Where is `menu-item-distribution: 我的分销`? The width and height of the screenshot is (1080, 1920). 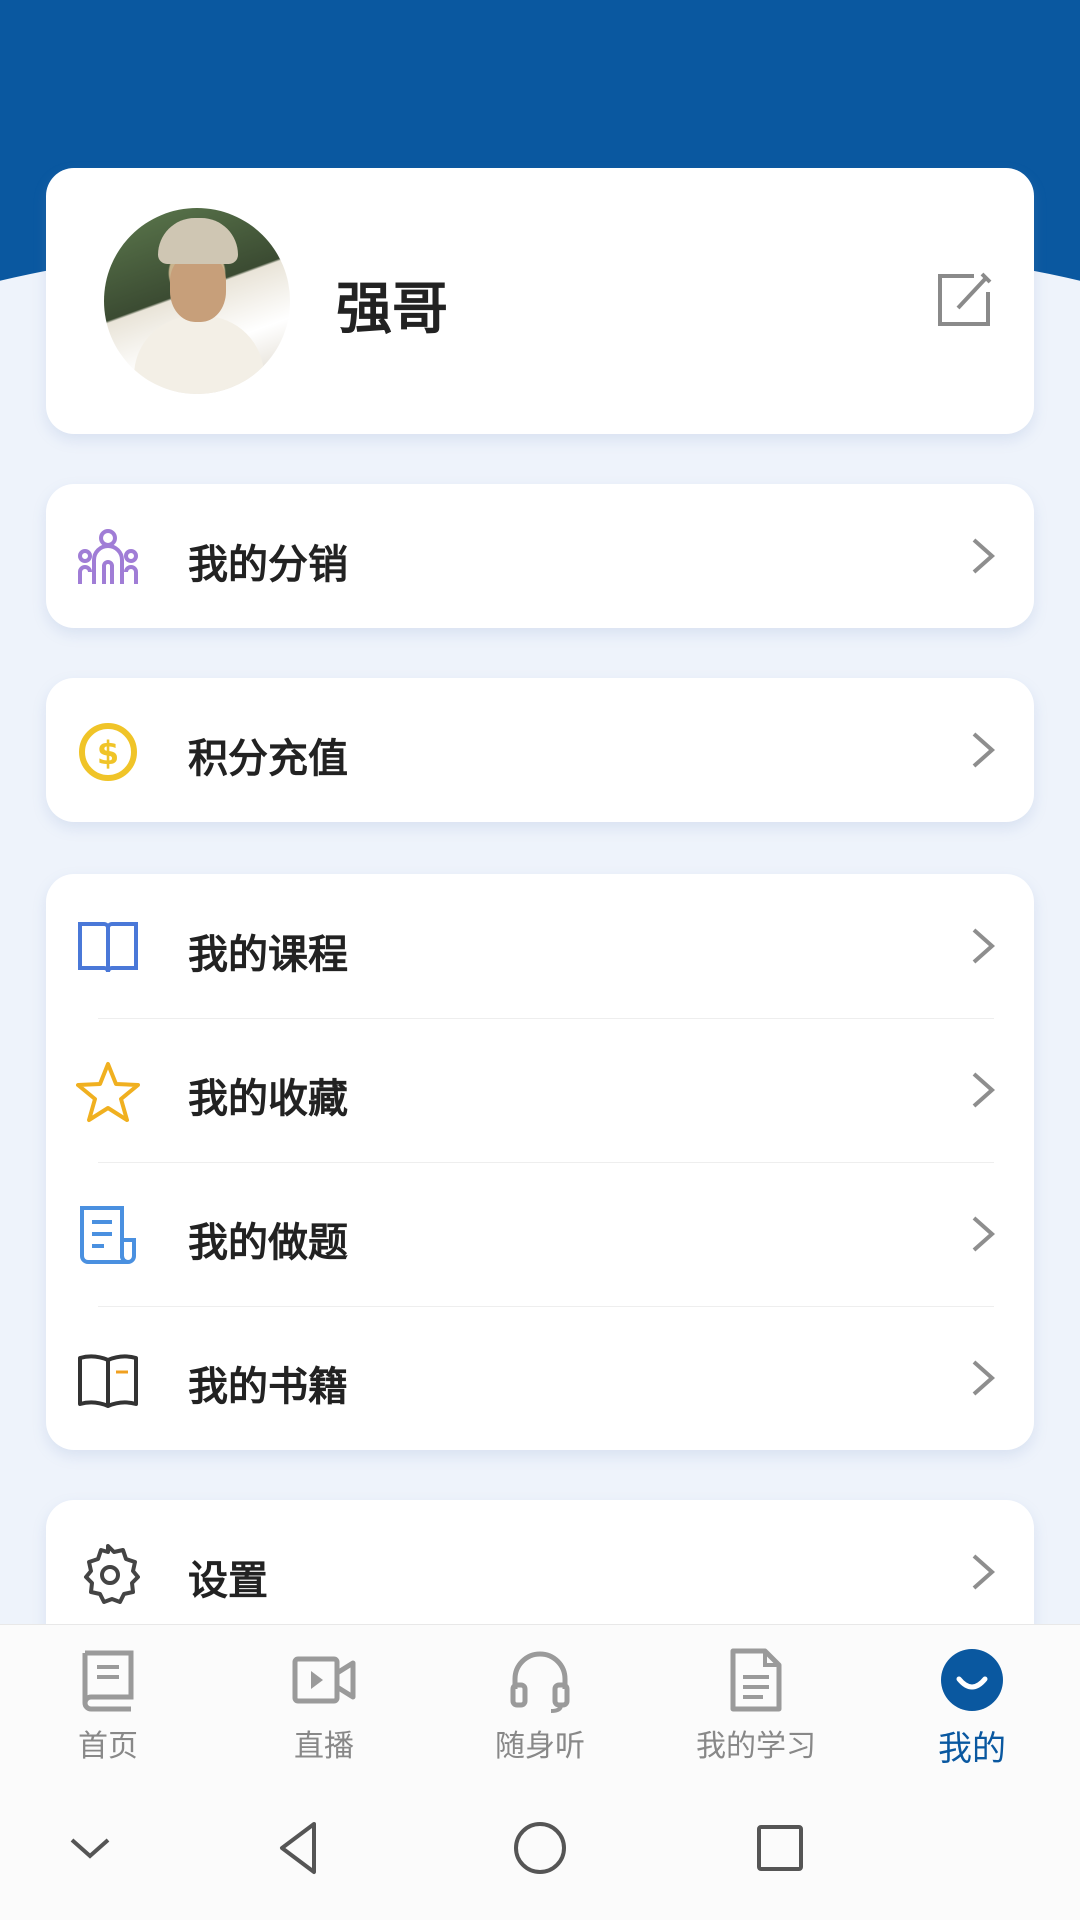
menu-item-distribution: 我的分销 is located at coordinates (540, 556).